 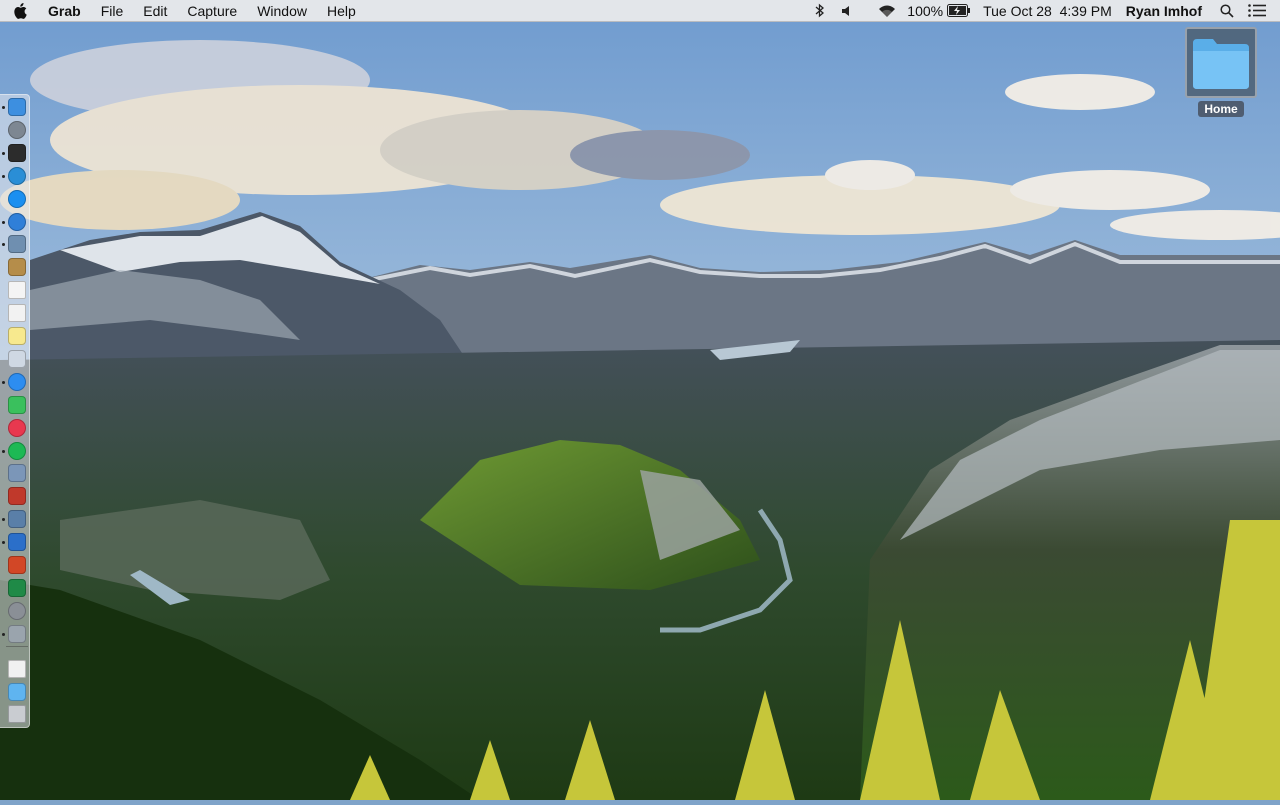 What do you see at coordinates (17, 519) in the screenshot?
I see `photos-icon` at bounding box center [17, 519].